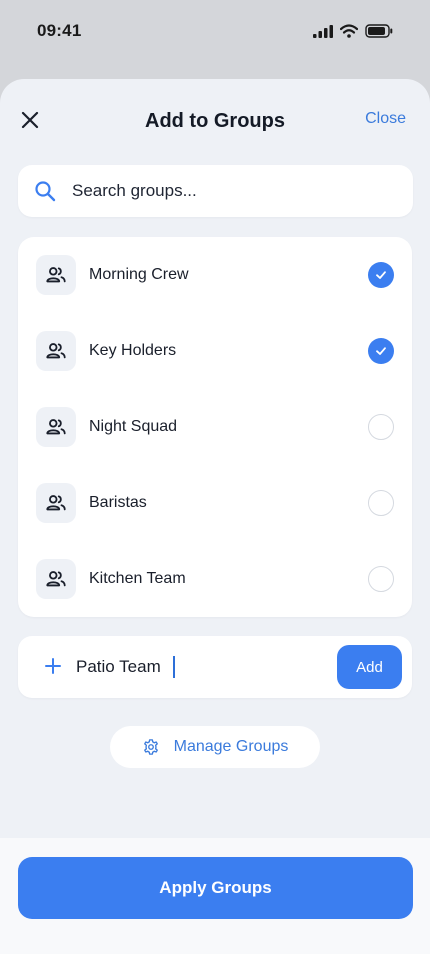 This screenshot has height=954, width=430. What do you see at coordinates (215, 351) in the screenshot?
I see `group-row-key-holders: Key Holders` at bounding box center [215, 351].